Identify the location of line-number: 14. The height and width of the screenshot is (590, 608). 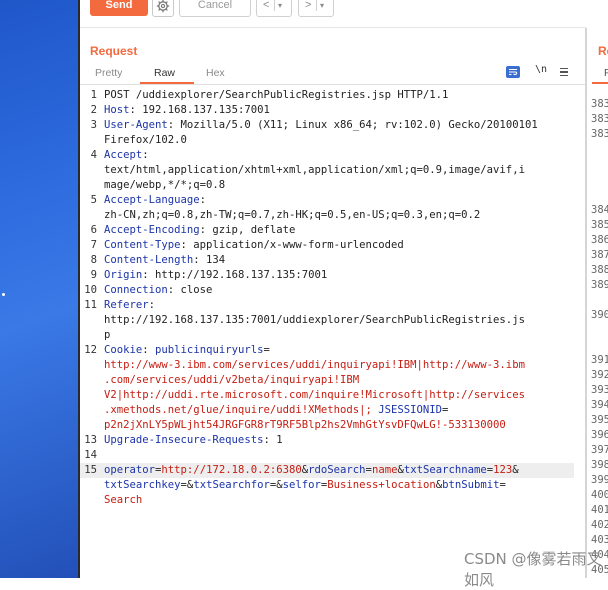
(90, 455).